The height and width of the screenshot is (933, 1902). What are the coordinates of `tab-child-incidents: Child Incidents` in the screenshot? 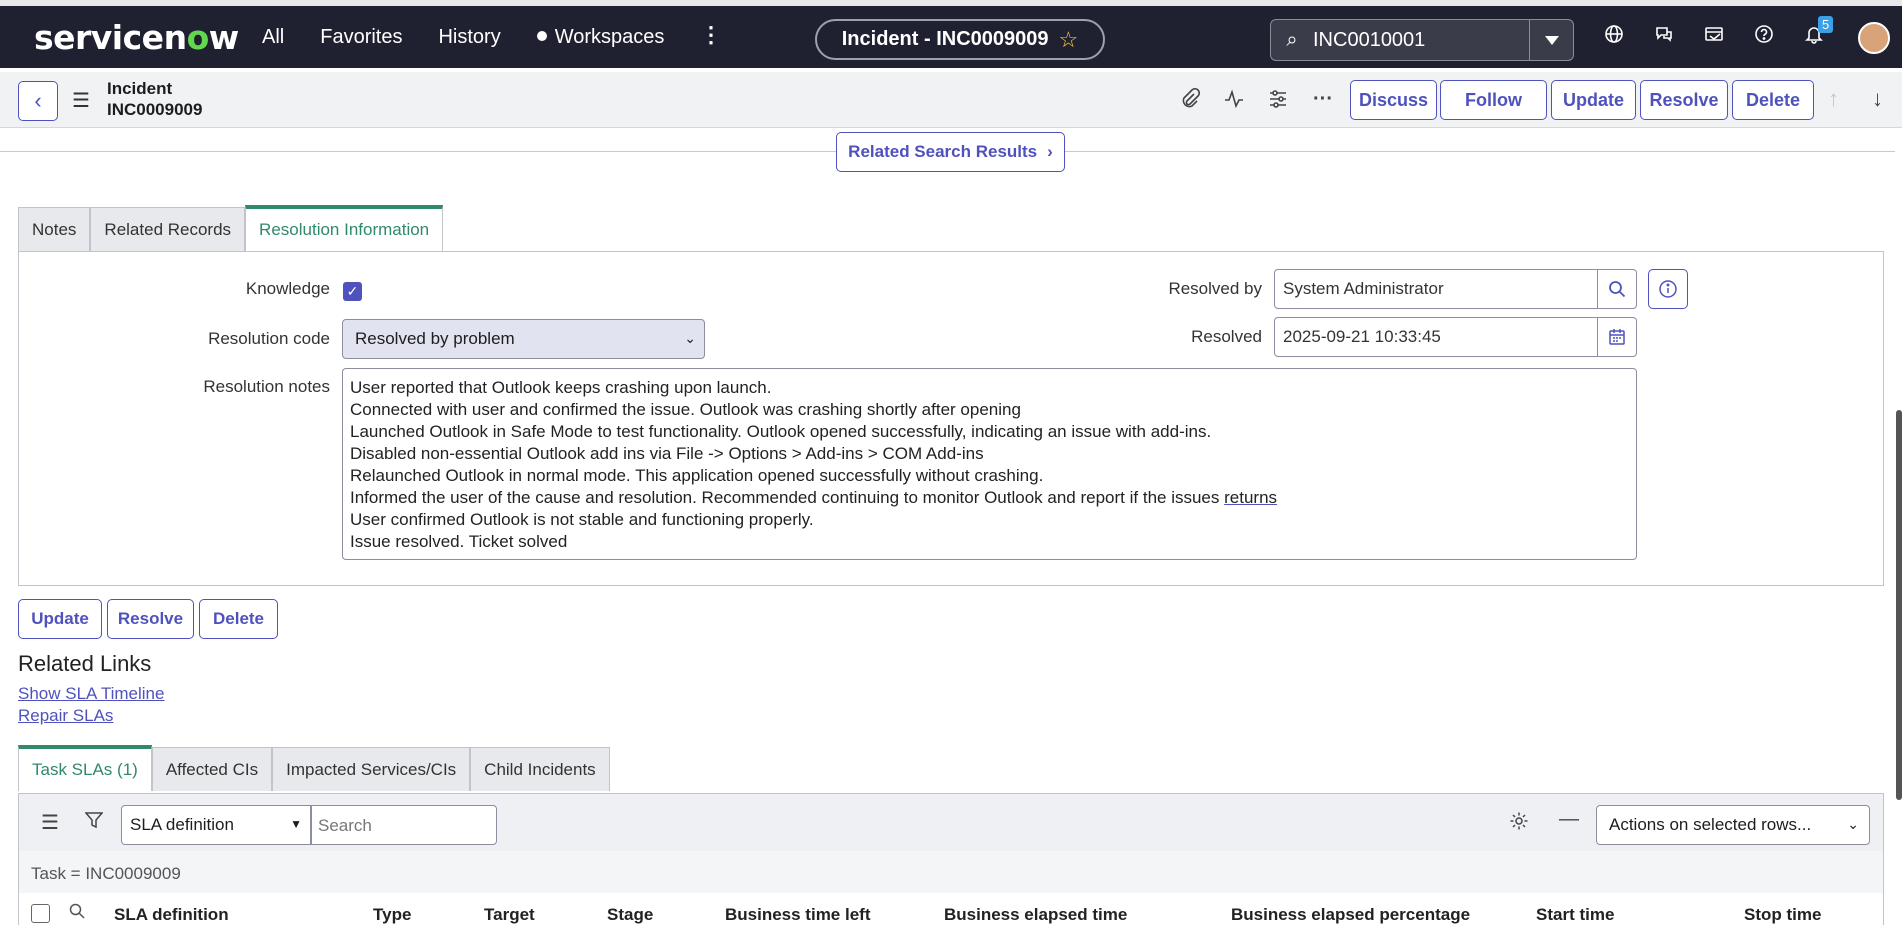 It's located at (540, 769).